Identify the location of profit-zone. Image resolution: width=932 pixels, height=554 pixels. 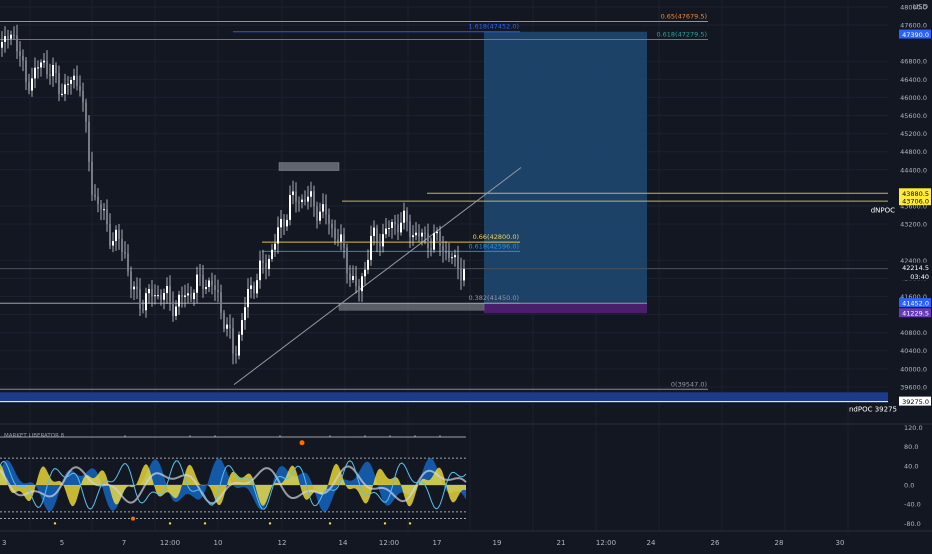
(565, 167).